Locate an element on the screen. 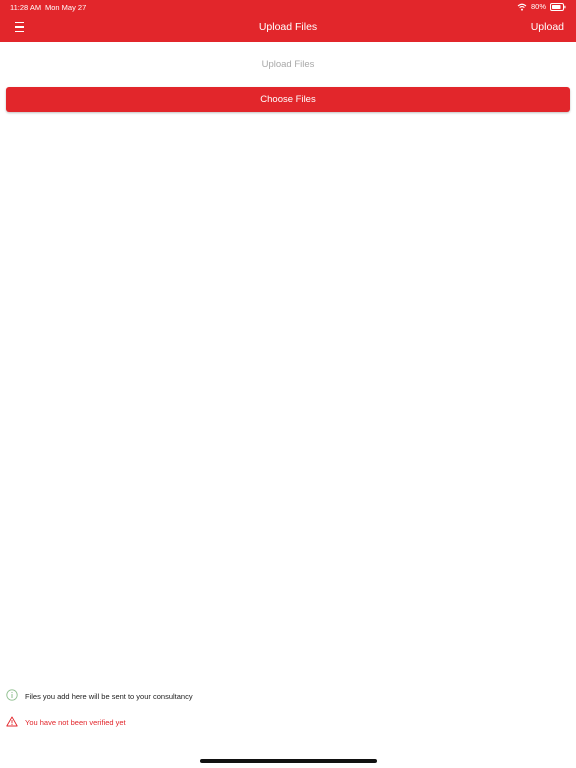  info-icon is located at coordinates (12, 696).